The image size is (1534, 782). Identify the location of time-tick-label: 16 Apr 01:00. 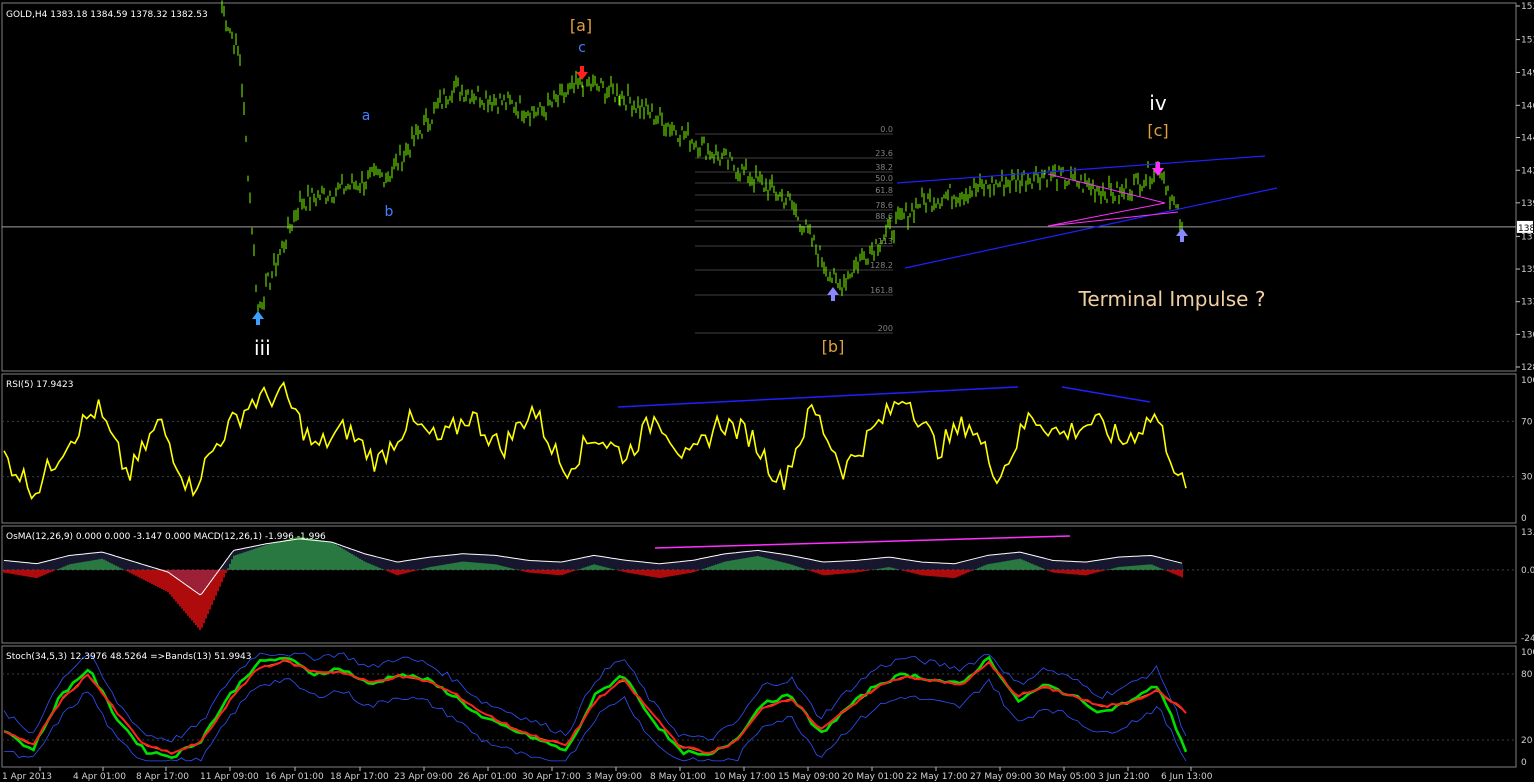
(294, 777).